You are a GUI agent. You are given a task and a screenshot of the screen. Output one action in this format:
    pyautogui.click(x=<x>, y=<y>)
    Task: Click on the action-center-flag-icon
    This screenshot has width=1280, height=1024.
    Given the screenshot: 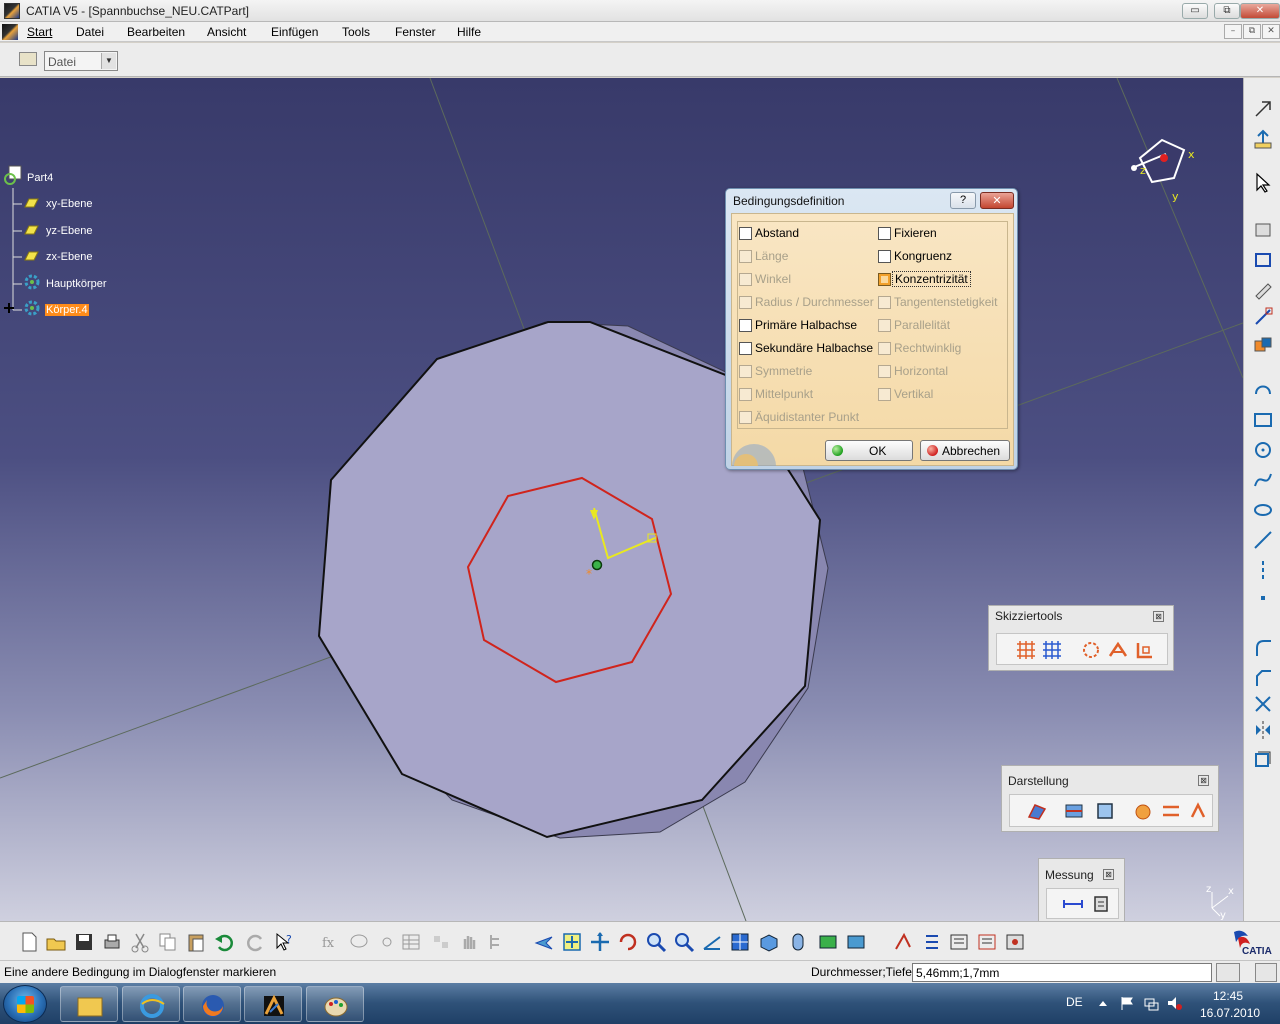 What is the action you would take?
    pyautogui.click(x=1127, y=1003)
    